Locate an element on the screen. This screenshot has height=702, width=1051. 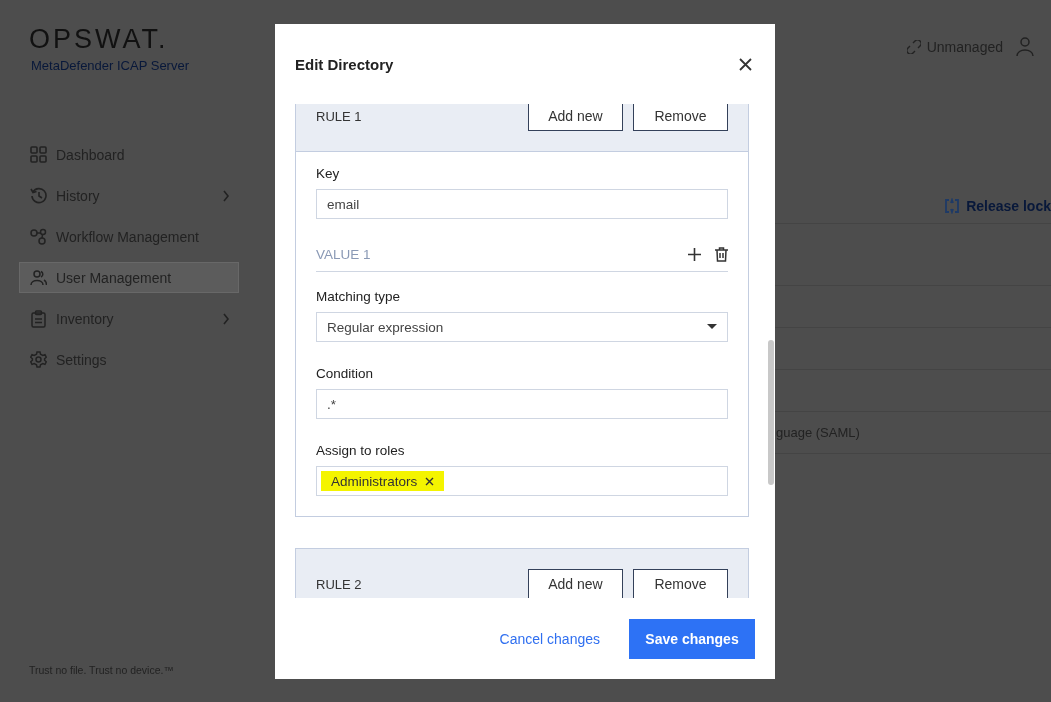
broken-link-icon is located at coordinates (913, 47).